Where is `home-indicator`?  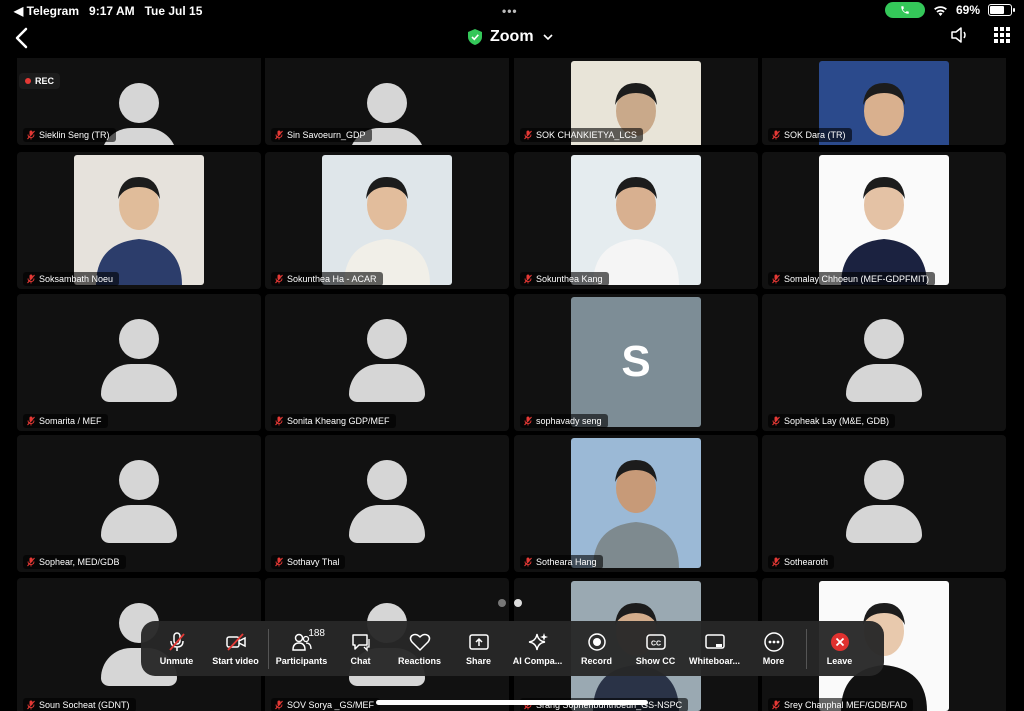 home-indicator is located at coordinates (512, 702).